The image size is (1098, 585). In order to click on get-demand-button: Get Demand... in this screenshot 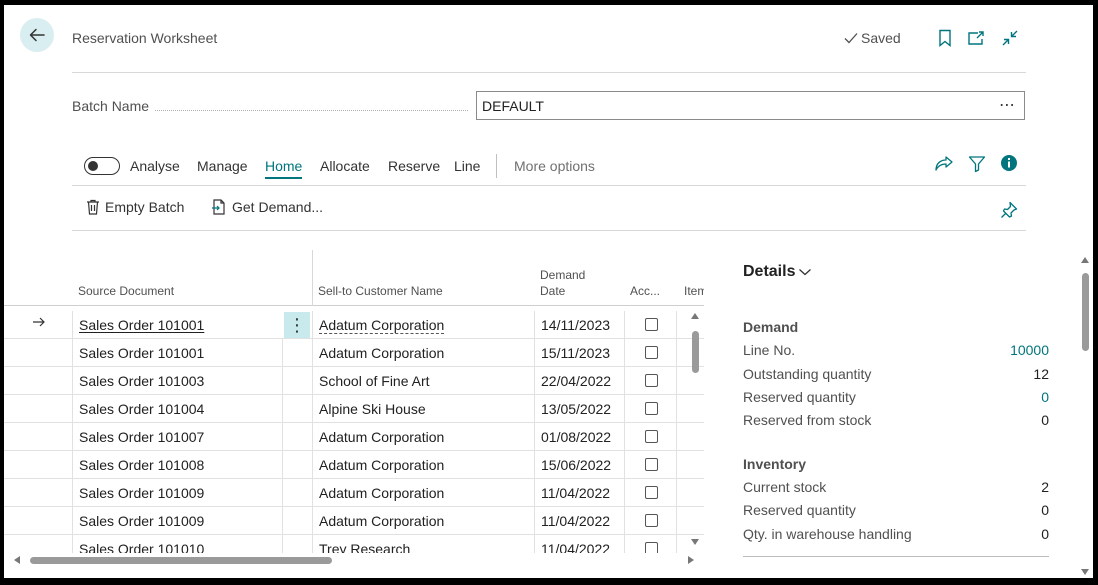, I will do `click(267, 207)`.